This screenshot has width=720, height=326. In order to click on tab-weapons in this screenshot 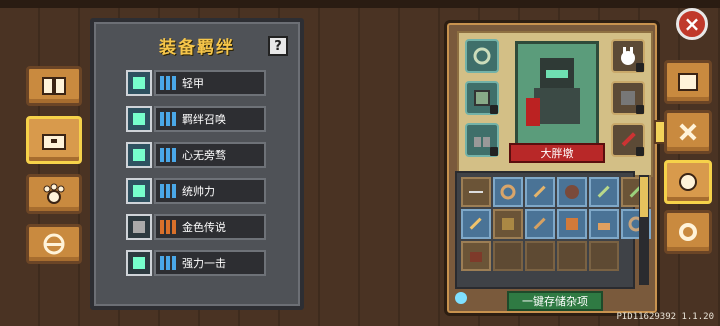, I will do `click(688, 132)`.